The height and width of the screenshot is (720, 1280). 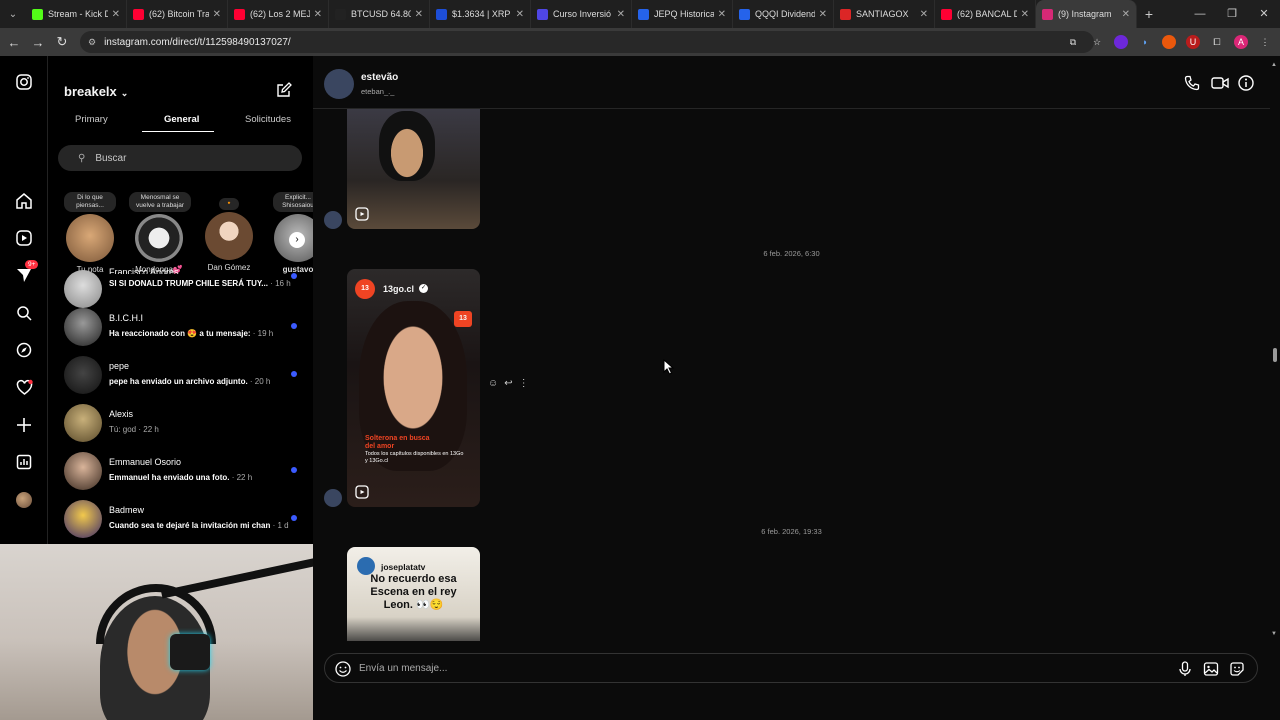 What do you see at coordinates (24, 425) in the screenshot?
I see `create-plus-icon` at bounding box center [24, 425].